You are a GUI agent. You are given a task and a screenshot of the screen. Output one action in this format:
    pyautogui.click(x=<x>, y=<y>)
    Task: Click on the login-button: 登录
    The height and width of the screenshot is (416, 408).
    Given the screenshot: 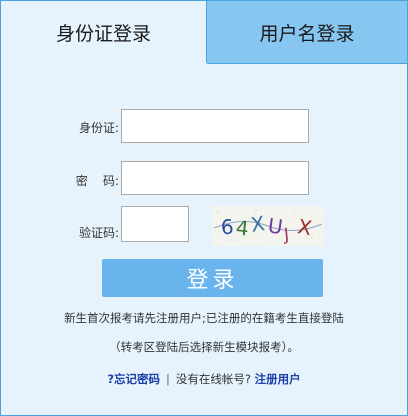 What is the action you would take?
    pyautogui.click(x=212, y=278)
    